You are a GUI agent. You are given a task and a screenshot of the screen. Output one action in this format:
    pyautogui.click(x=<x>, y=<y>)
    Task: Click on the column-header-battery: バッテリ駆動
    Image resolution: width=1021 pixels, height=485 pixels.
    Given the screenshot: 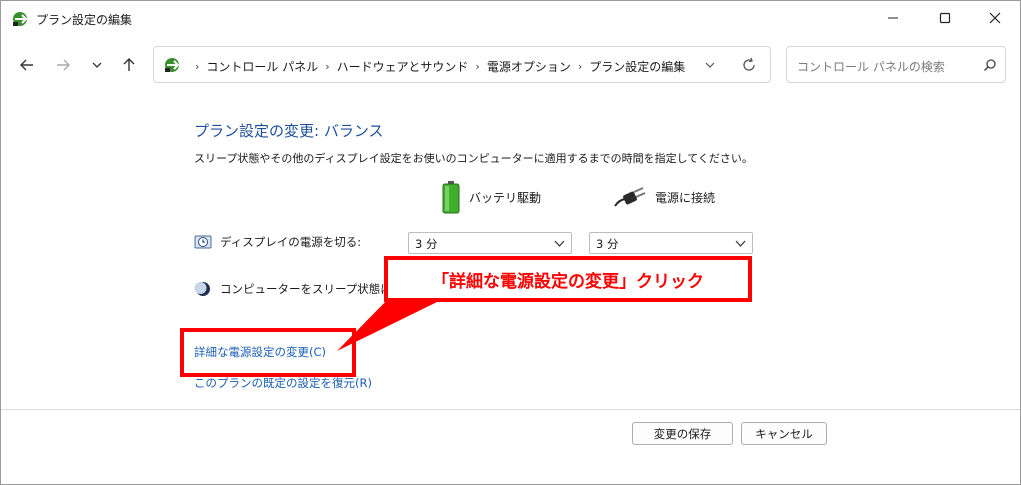 What is the action you would take?
    pyautogui.click(x=491, y=197)
    